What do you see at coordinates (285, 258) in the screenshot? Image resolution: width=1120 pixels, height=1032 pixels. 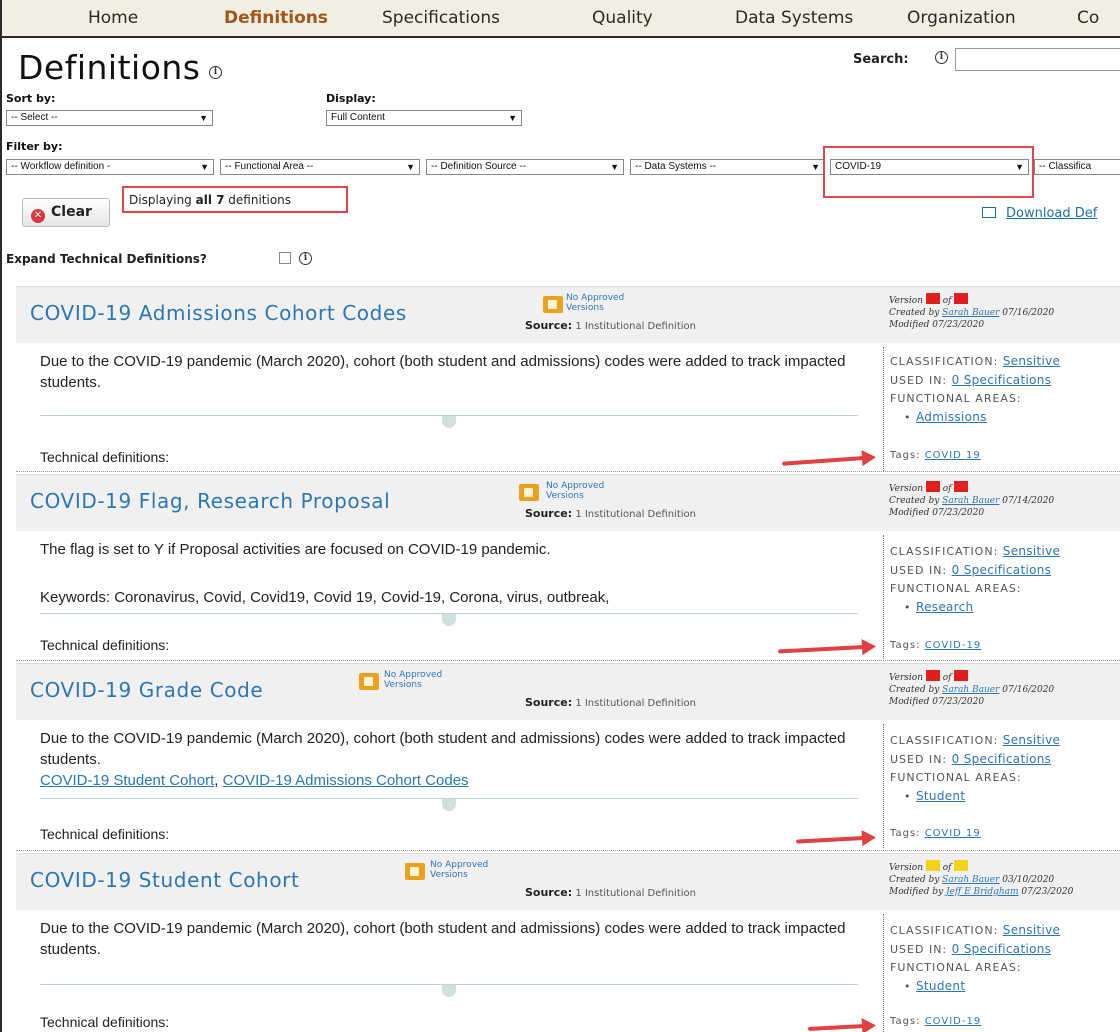 I see `expand-technical-checkbox` at bounding box center [285, 258].